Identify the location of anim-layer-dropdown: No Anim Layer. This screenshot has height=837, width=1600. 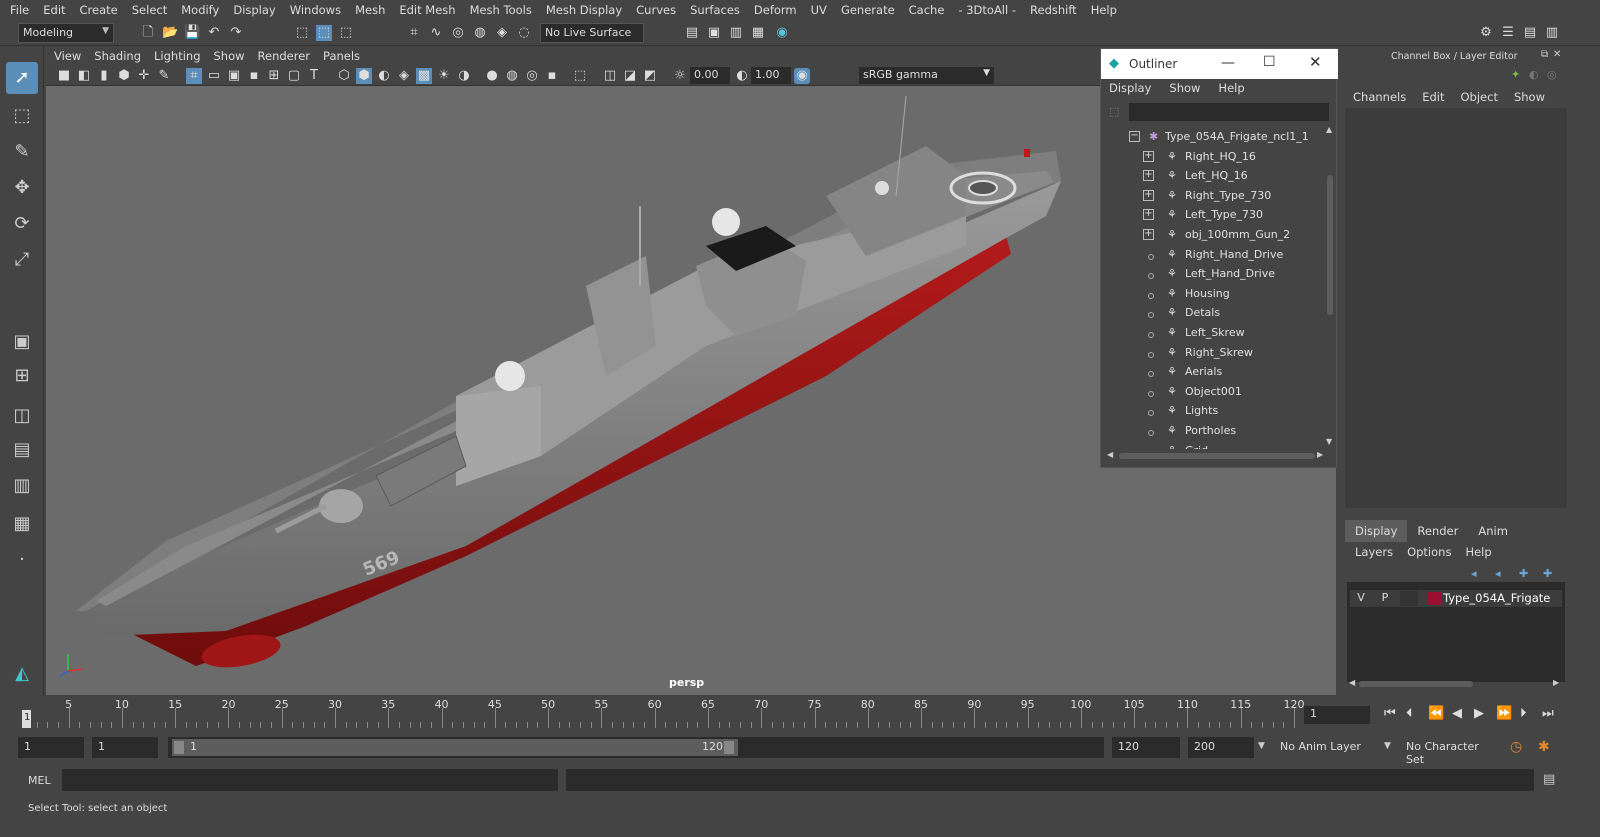
(1327, 747).